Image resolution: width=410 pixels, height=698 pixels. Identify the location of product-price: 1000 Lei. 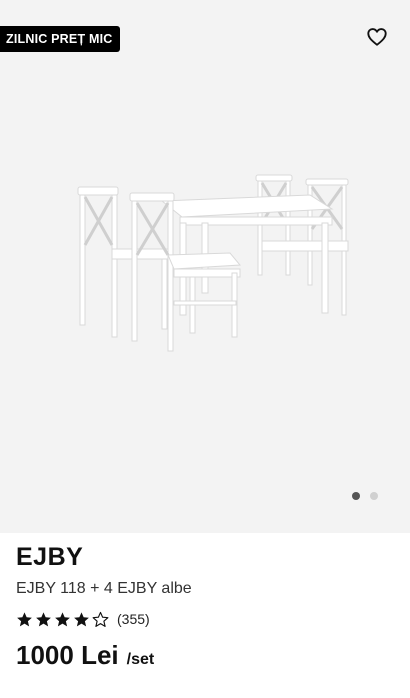
(67, 655).